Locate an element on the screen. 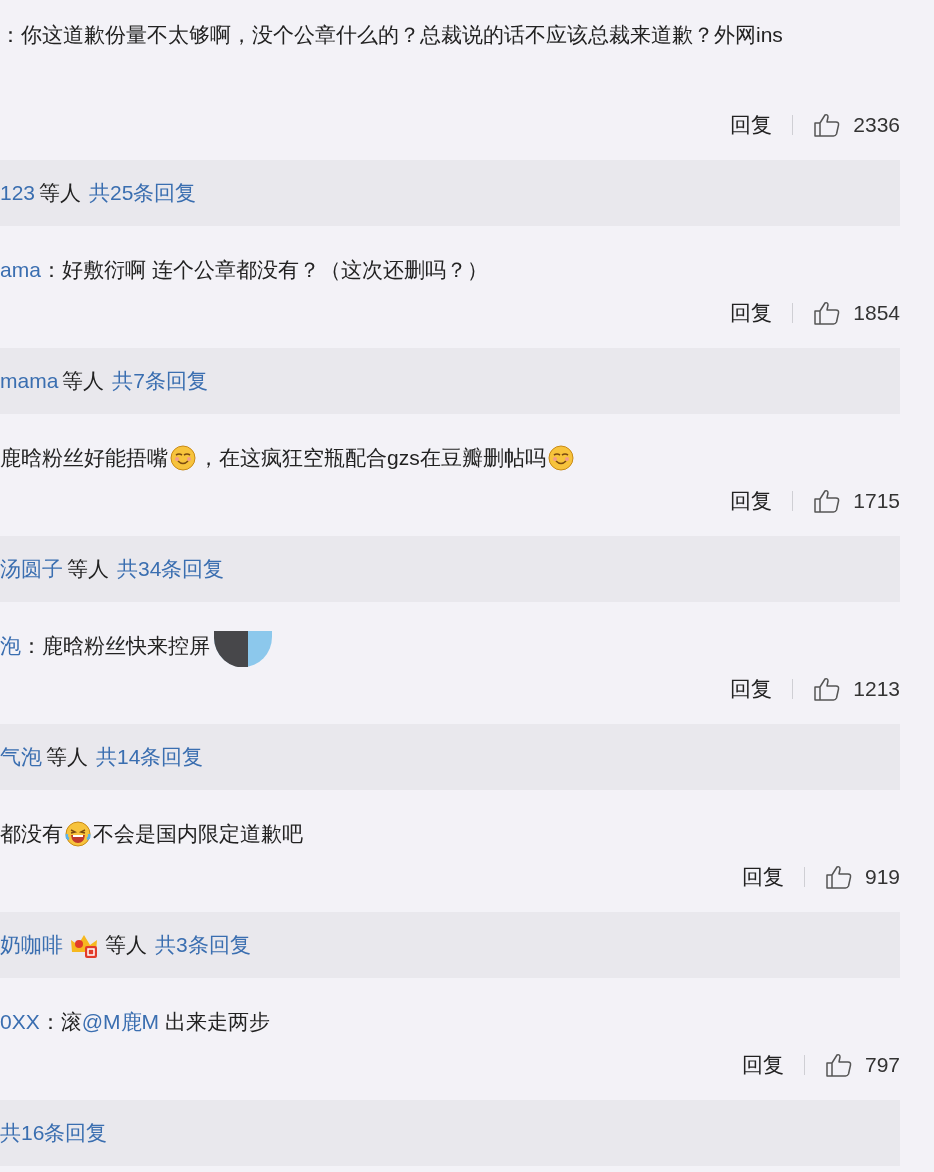 The height and width of the screenshot is (1172, 934). laughing-emoji-icon is located at coordinates (78, 834).